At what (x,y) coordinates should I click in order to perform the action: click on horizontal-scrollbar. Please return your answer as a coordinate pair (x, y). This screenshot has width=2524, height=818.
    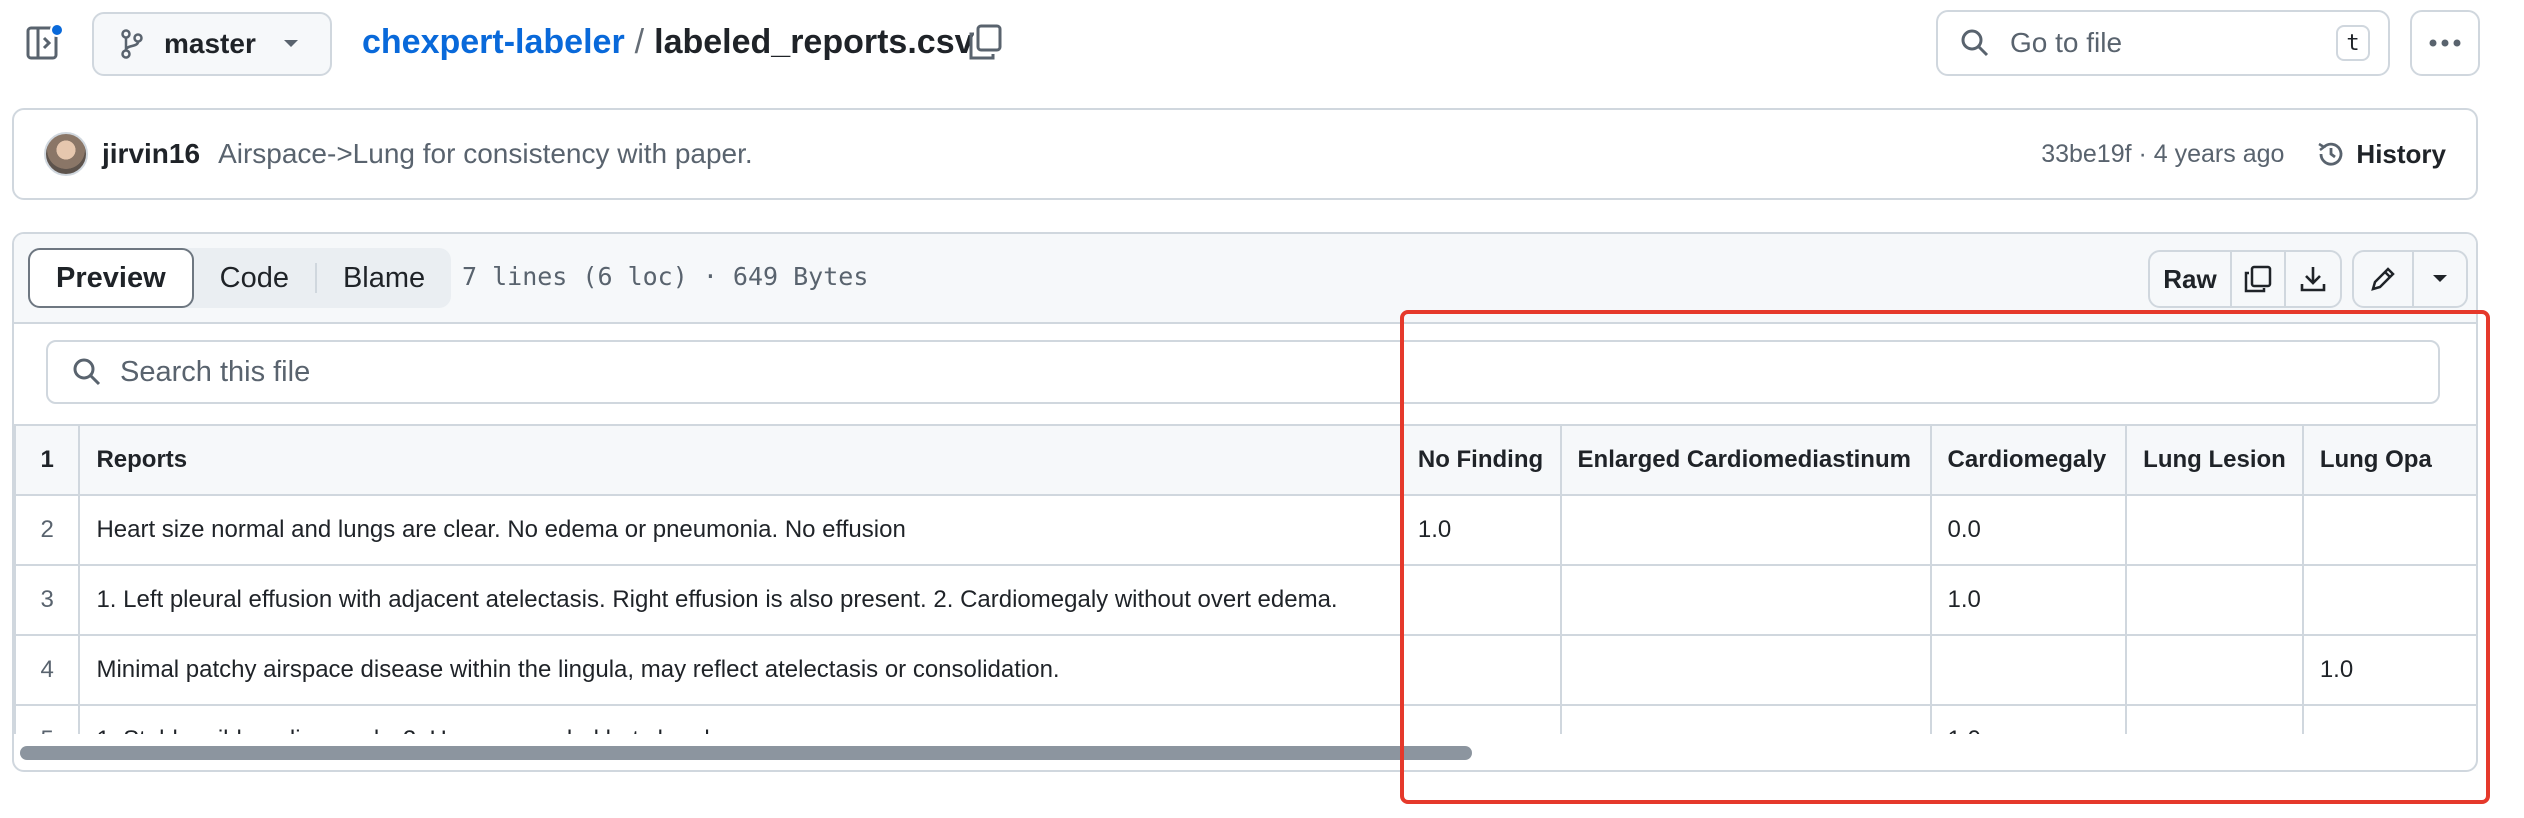
    Looking at the image, I should click on (746, 753).